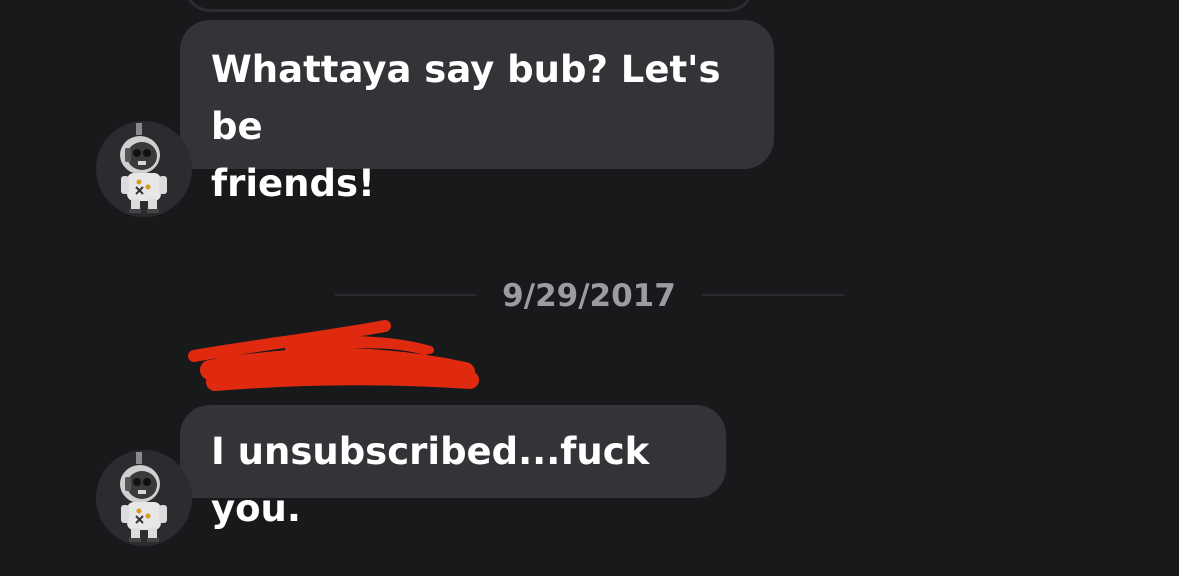  I want to click on date-separator: 9/29/2017, so click(589, 295).